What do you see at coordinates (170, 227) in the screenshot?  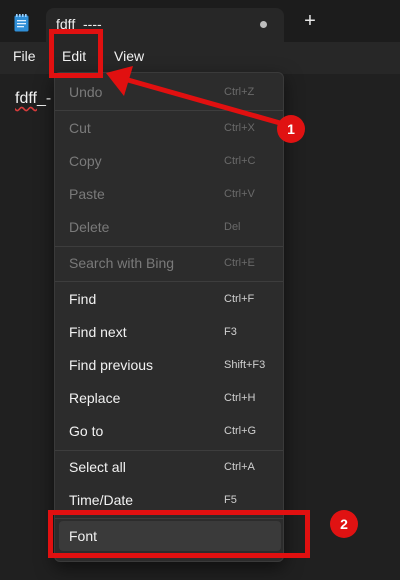 I see `menu-item-delete: Delete Del` at bounding box center [170, 227].